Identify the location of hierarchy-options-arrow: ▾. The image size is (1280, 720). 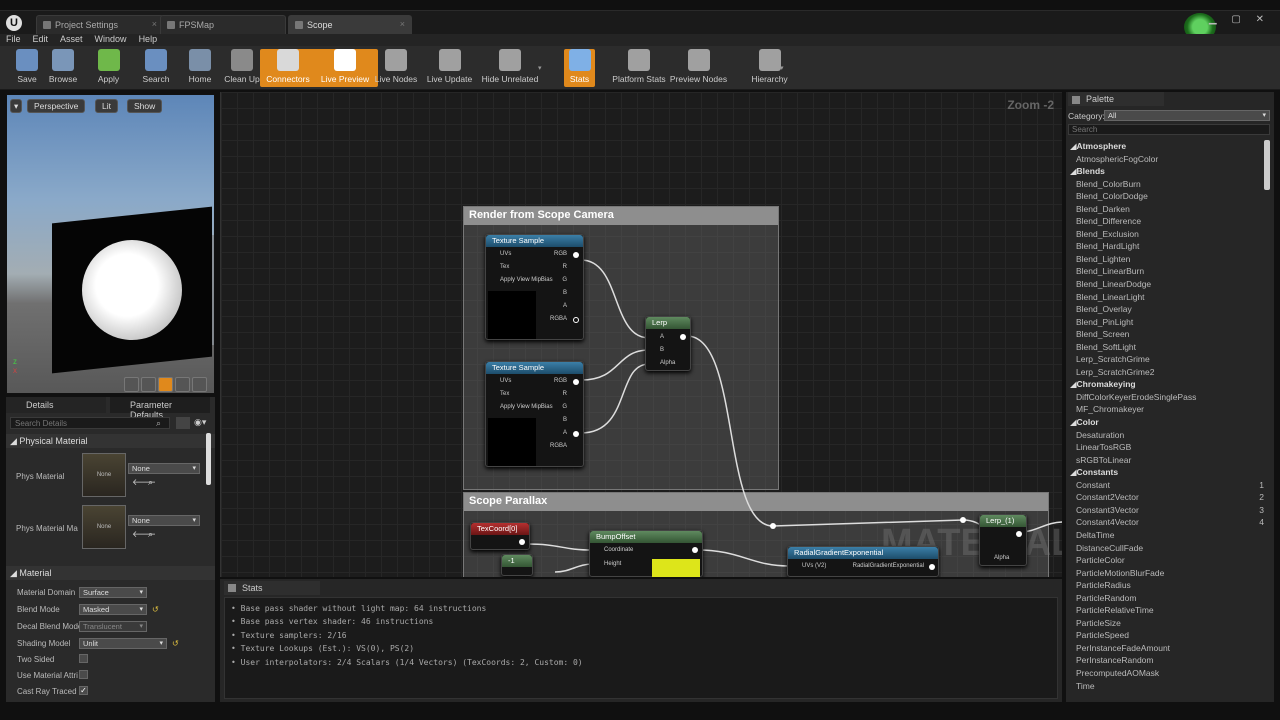
(782, 68).